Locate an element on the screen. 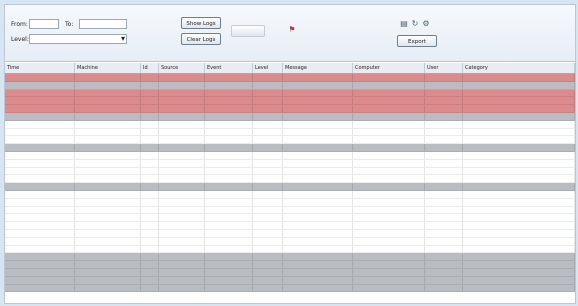 The height and width of the screenshot is (306, 578). column-header: Message is located at coordinates (318, 68).